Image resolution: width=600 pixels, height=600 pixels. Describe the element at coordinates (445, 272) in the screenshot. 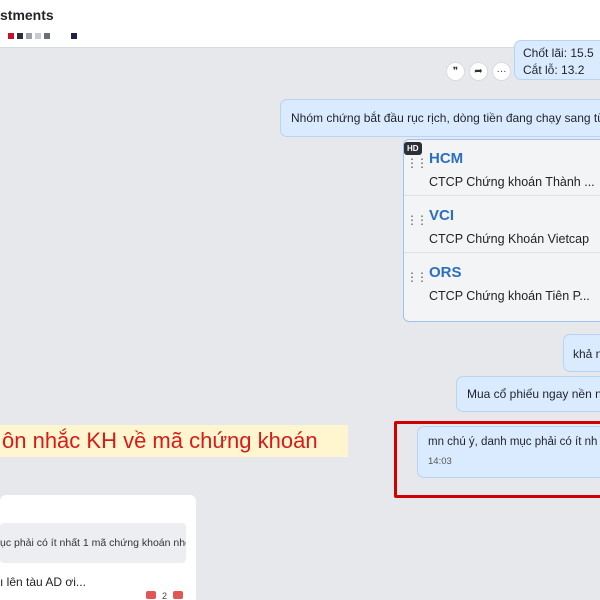

I see `stock-ticker: ORS` at that location.